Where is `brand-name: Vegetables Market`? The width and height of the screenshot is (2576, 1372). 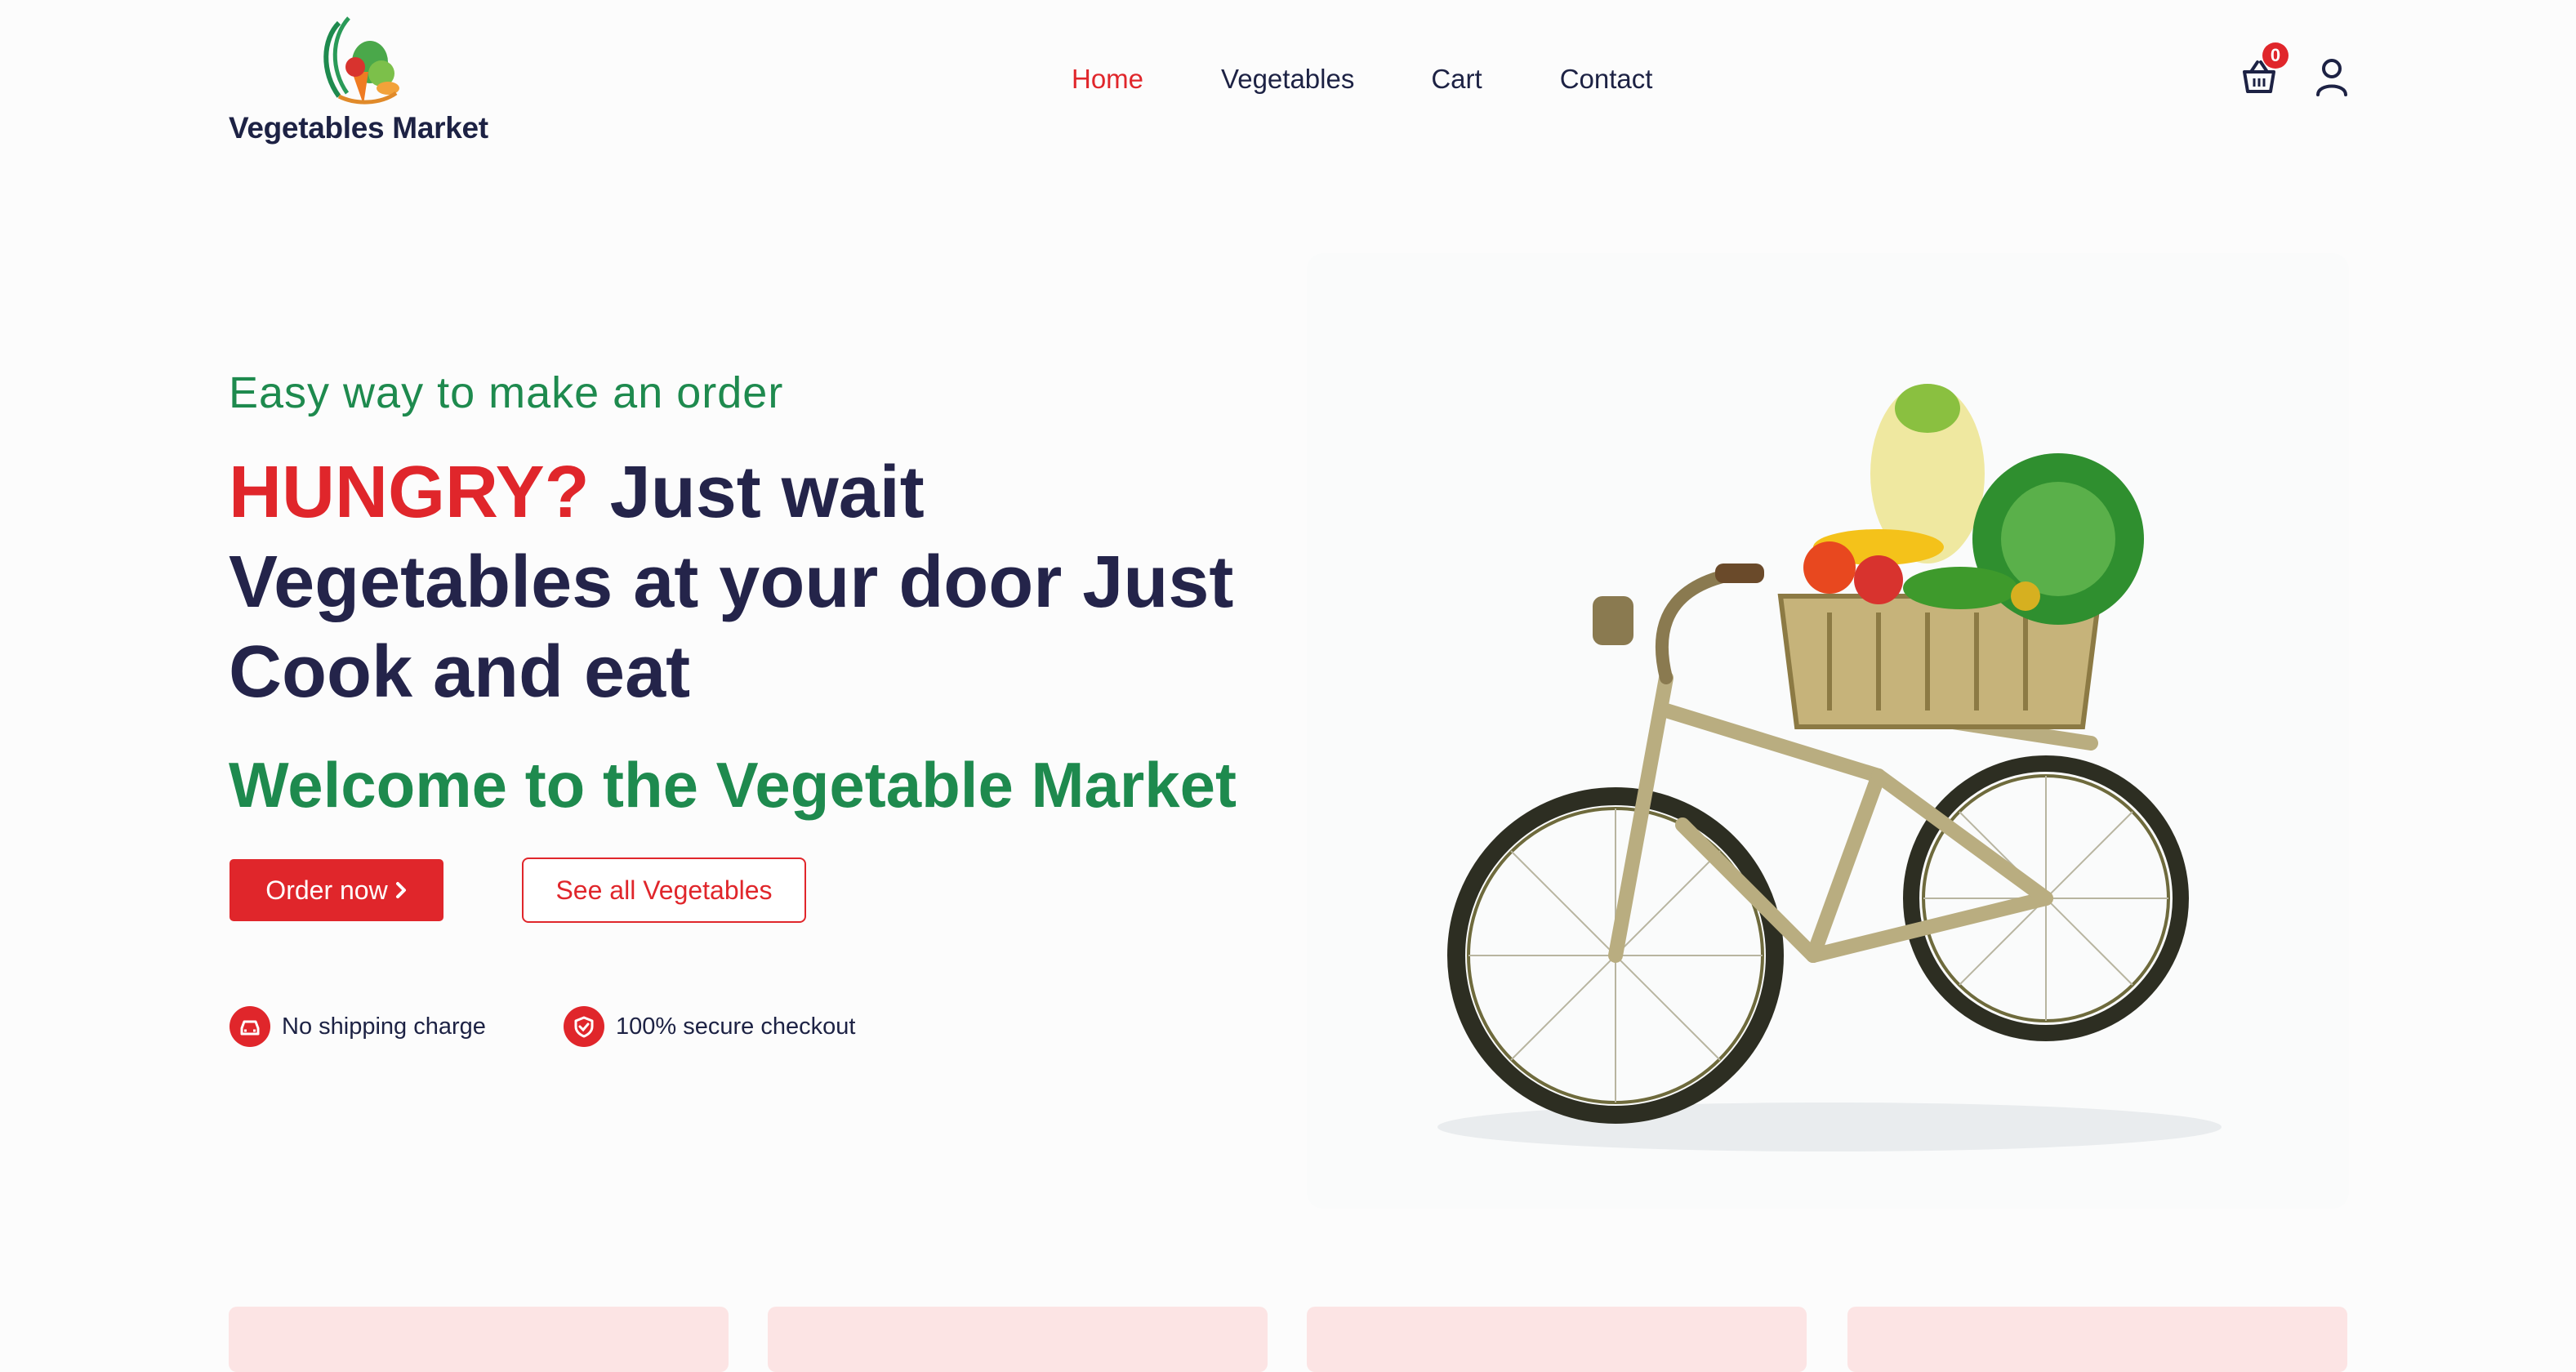
brand-name: Vegetables Market is located at coordinates (358, 128).